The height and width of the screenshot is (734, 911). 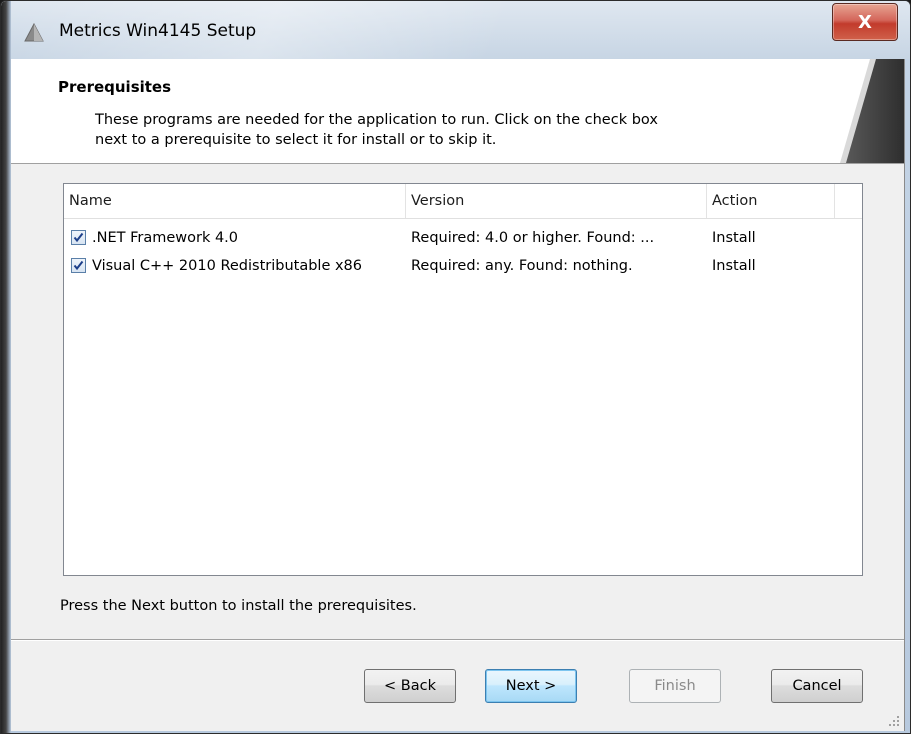 I want to click on close-icon: X, so click(x=865, y=22).